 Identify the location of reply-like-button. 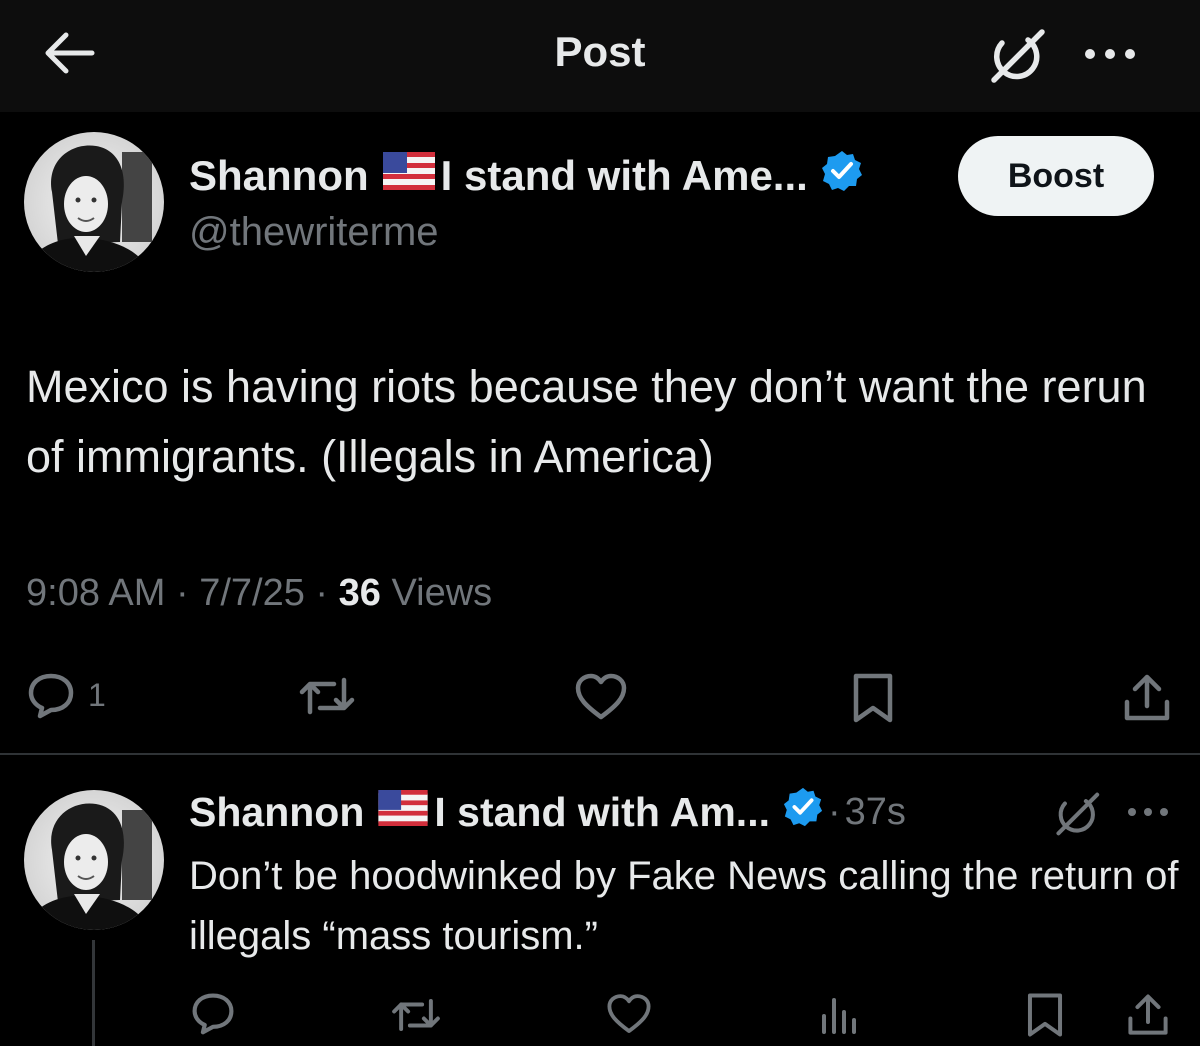
(629, 1014).